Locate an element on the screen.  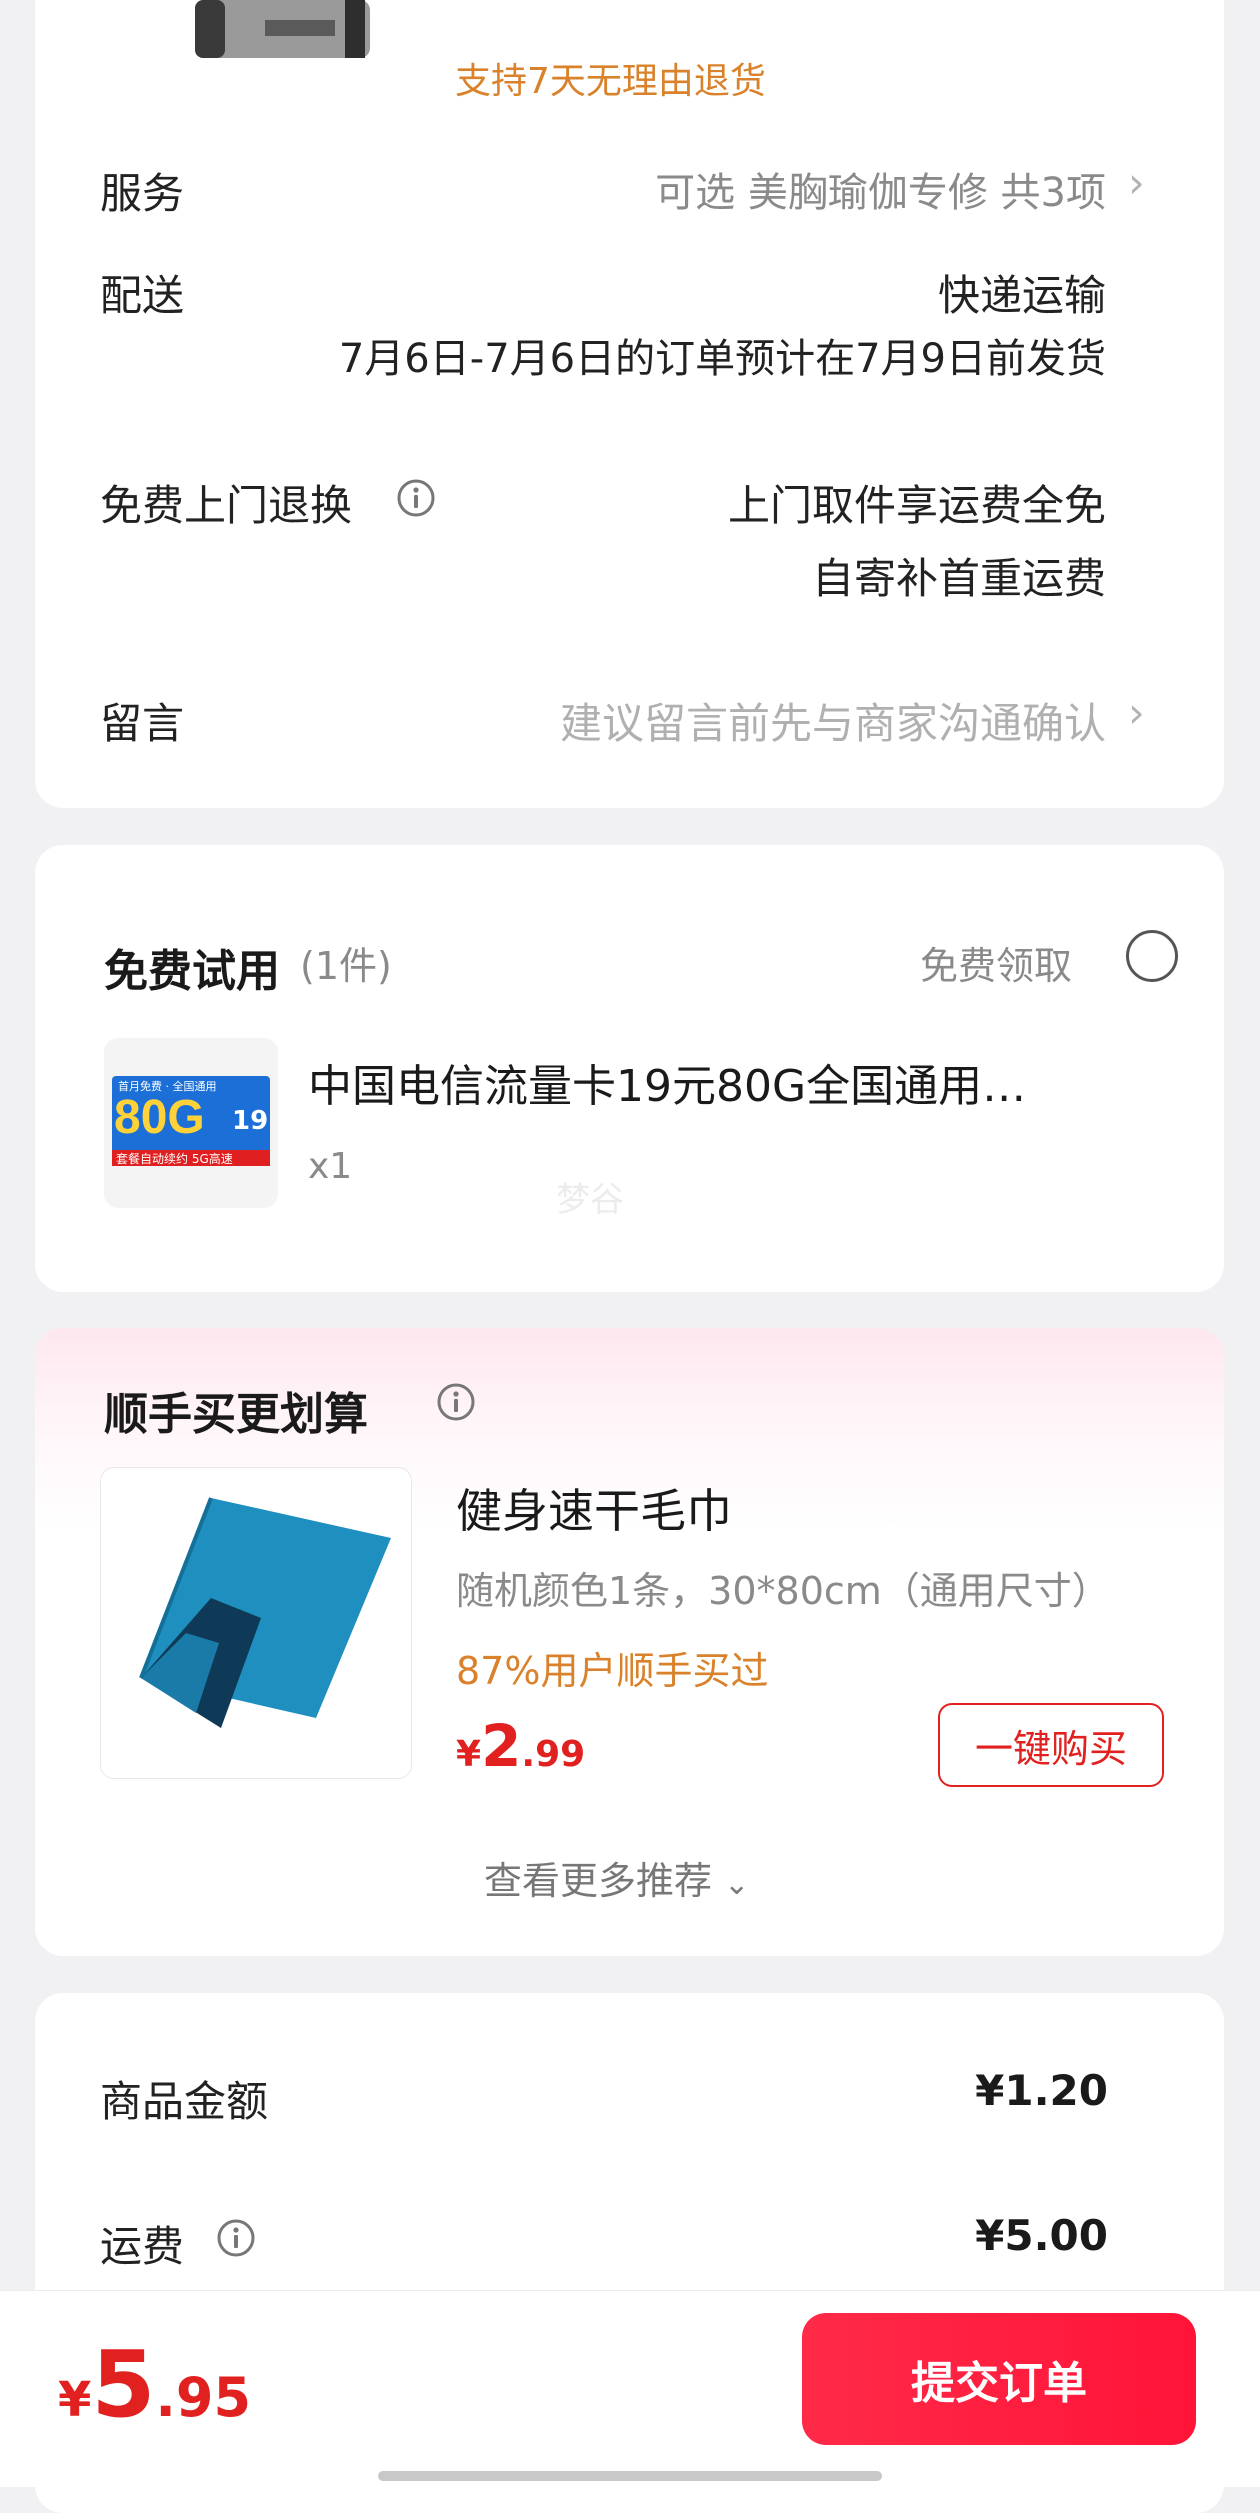
sim-card-caption: 套餐自动续约 5G高速 is located at coordinates (174, 1159).